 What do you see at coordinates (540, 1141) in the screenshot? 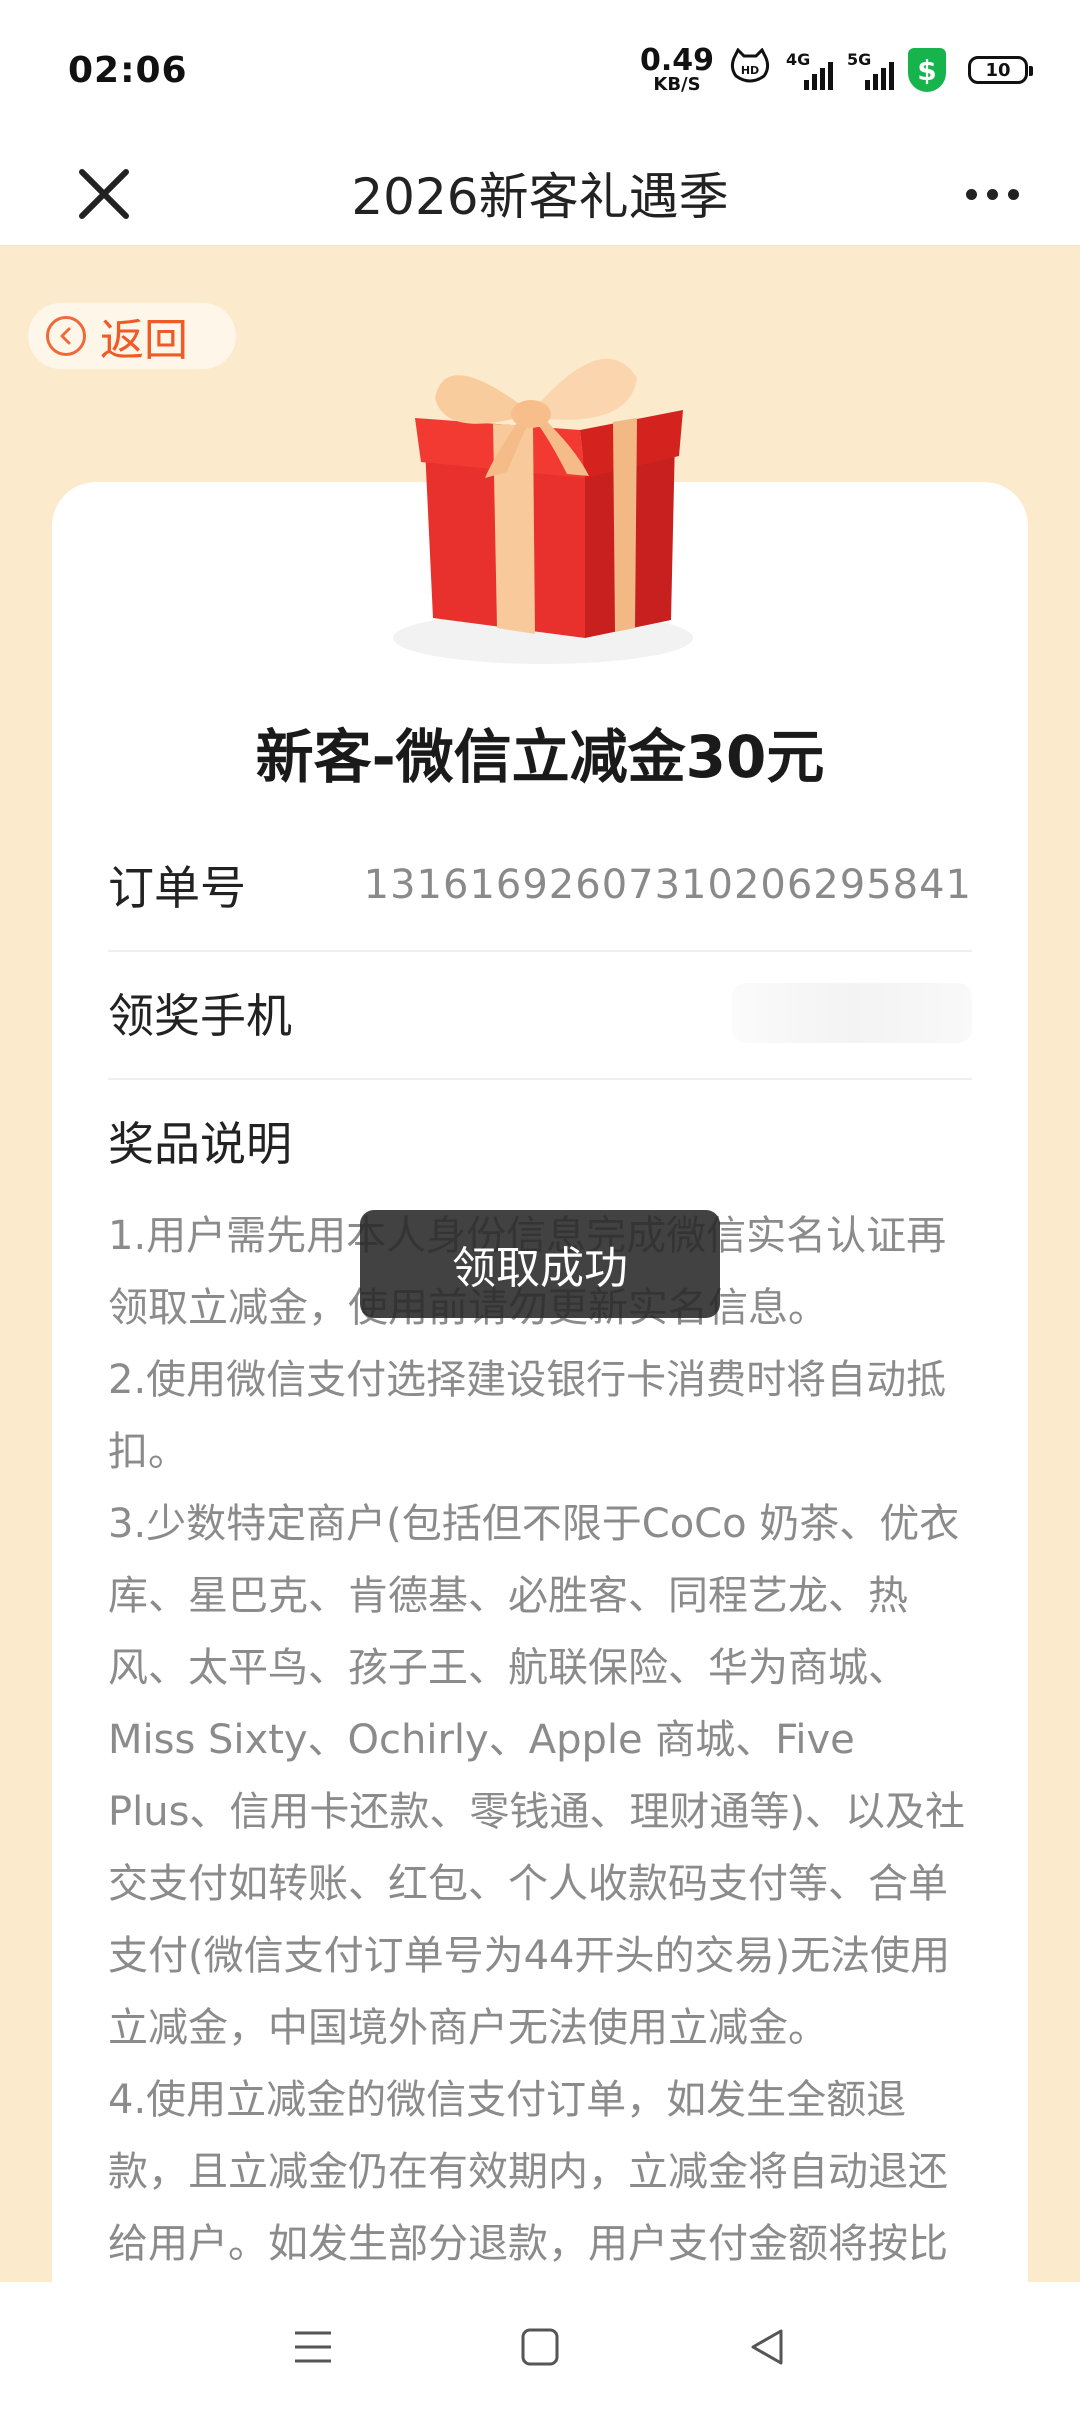
I see `description-header-row: 奖品说明` at bounding box center [540, 1141].